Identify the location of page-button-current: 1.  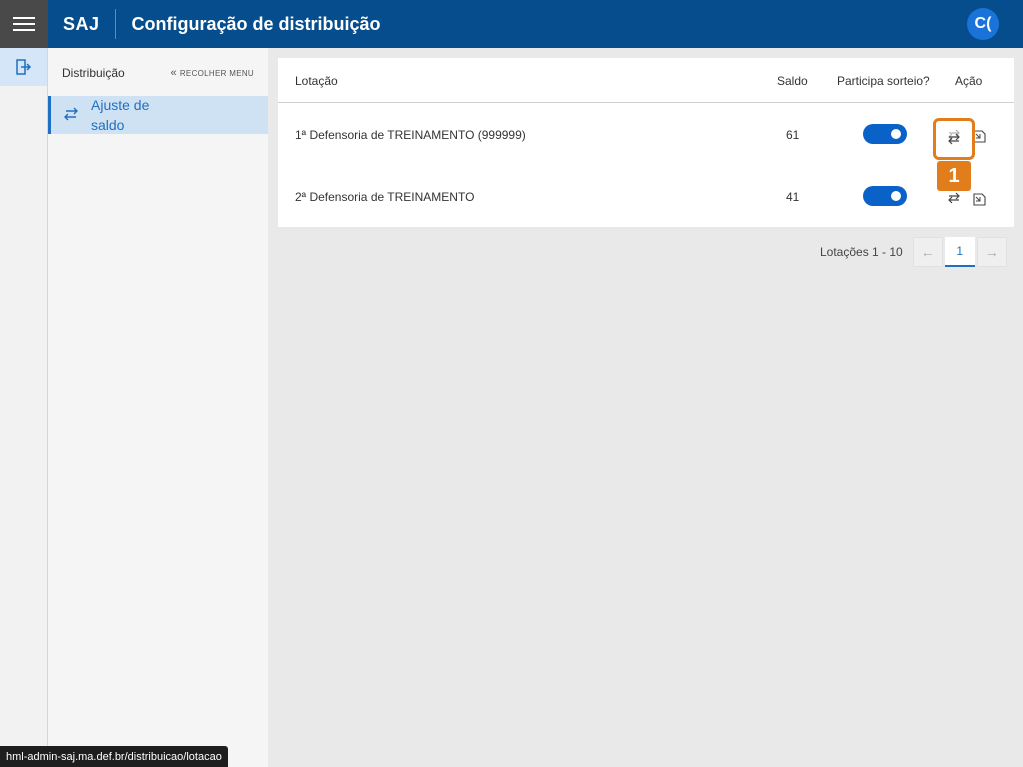
(959, 252).